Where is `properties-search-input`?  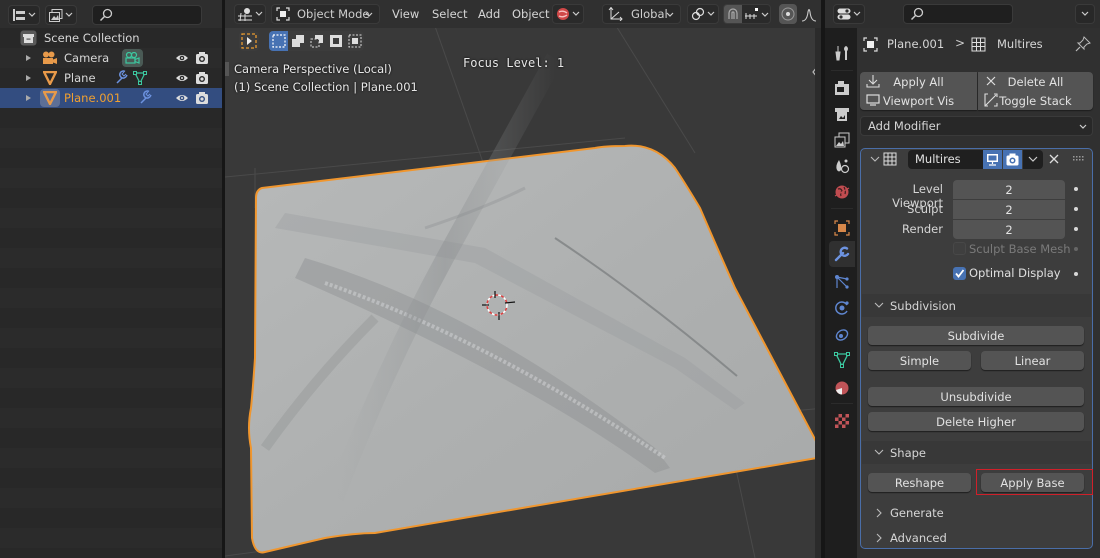
properties-search-input is located at coordinates (958, 14).